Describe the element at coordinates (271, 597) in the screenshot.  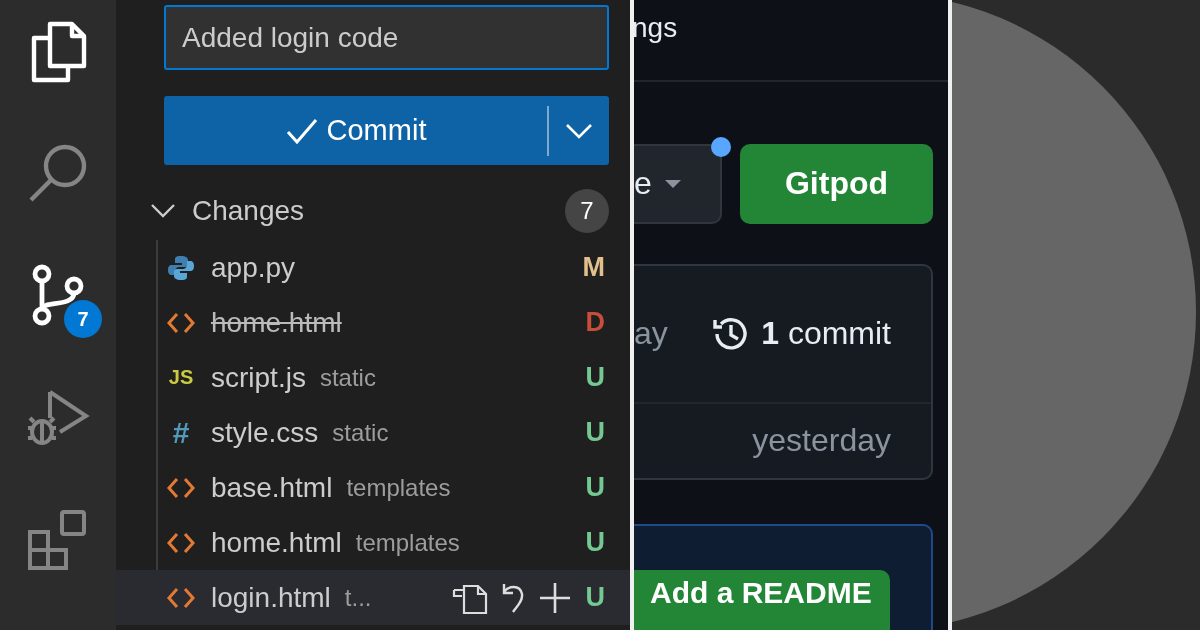
I see `file-name: login.html` at that location.